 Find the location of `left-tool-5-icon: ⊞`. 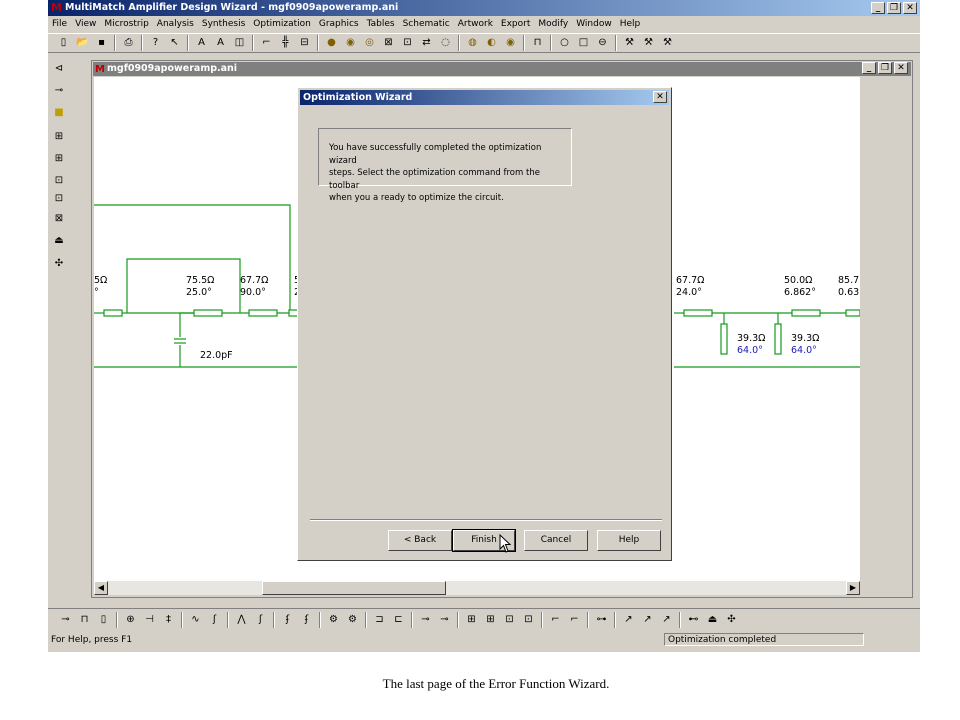

left-tool-5-icon: ⊞ is located at coordinates (59, 159).